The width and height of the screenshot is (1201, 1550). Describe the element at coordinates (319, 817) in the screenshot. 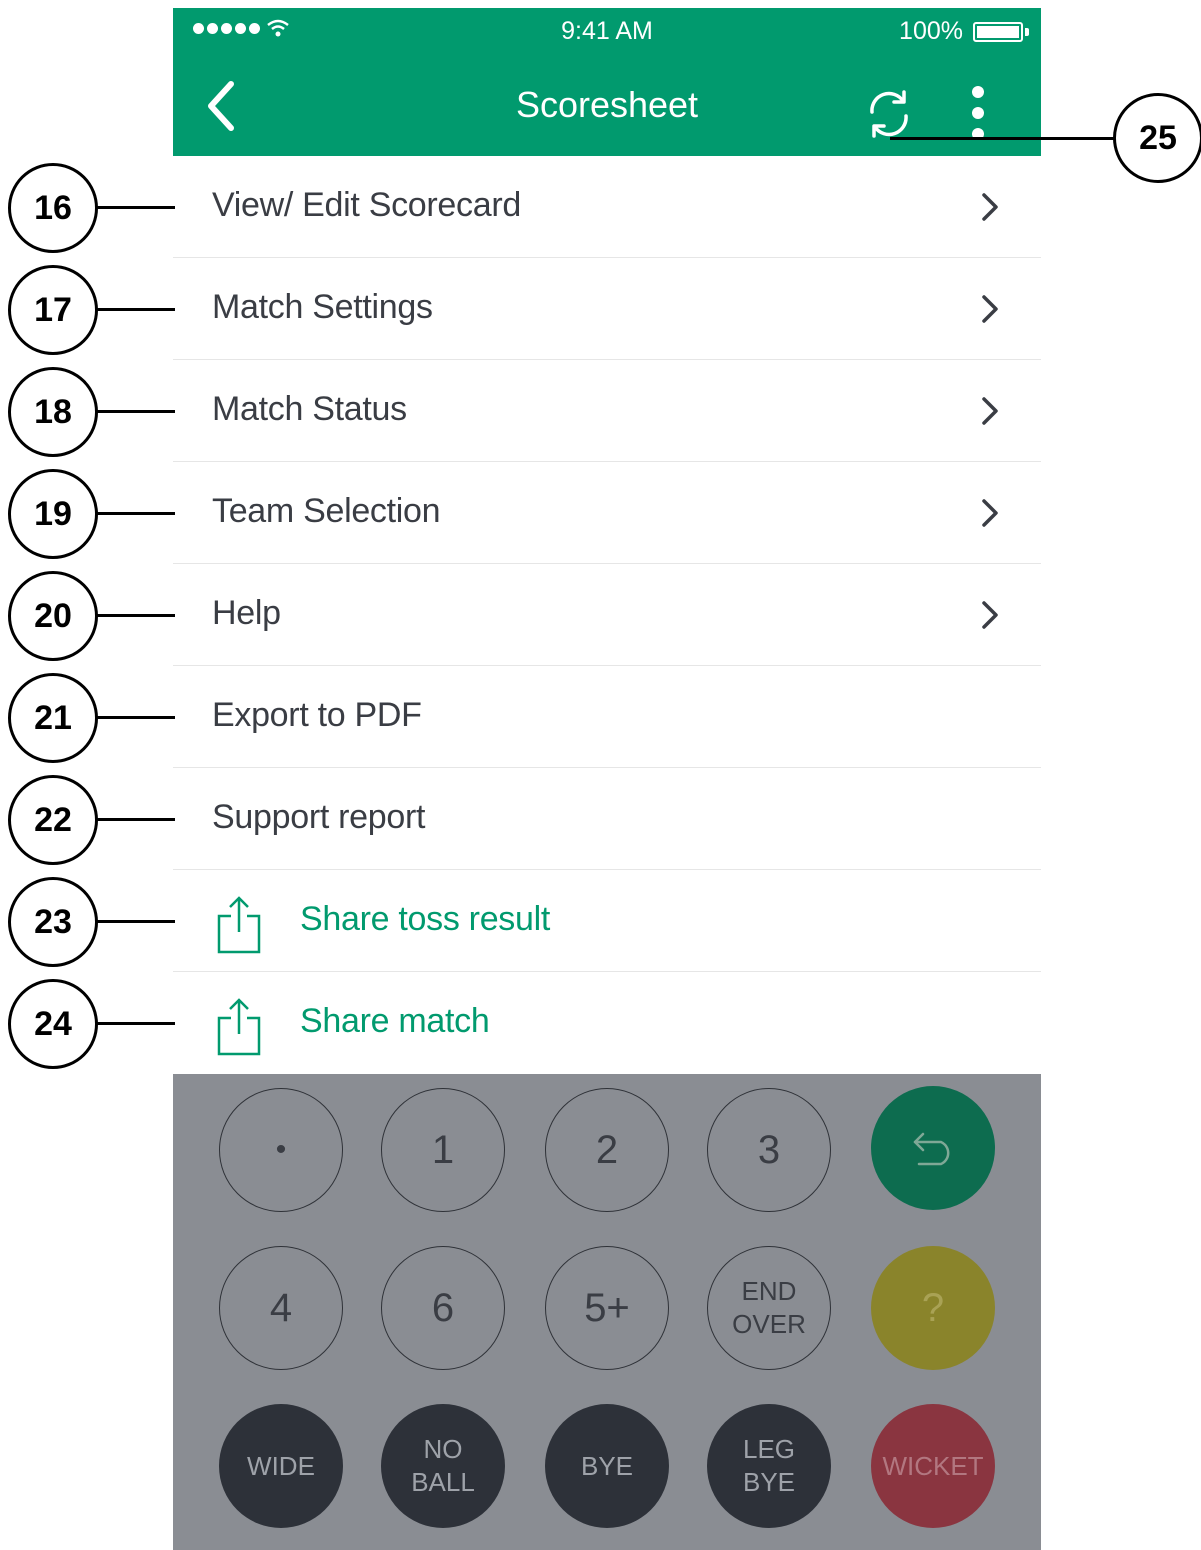

I see `menu-item-label: Support report` at that location.